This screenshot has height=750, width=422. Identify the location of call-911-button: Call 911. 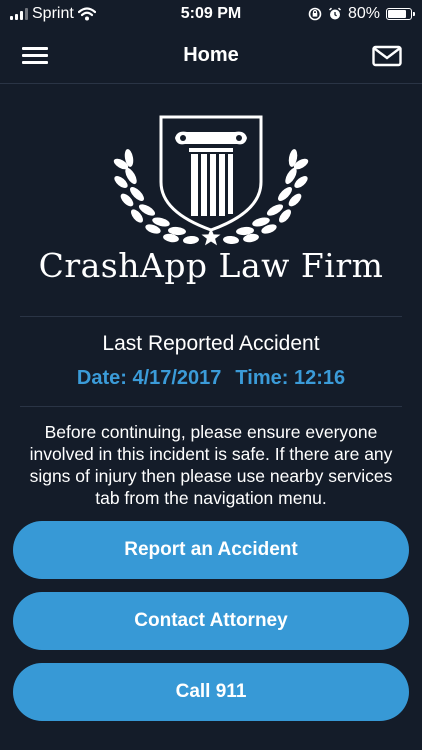
(211, 692).